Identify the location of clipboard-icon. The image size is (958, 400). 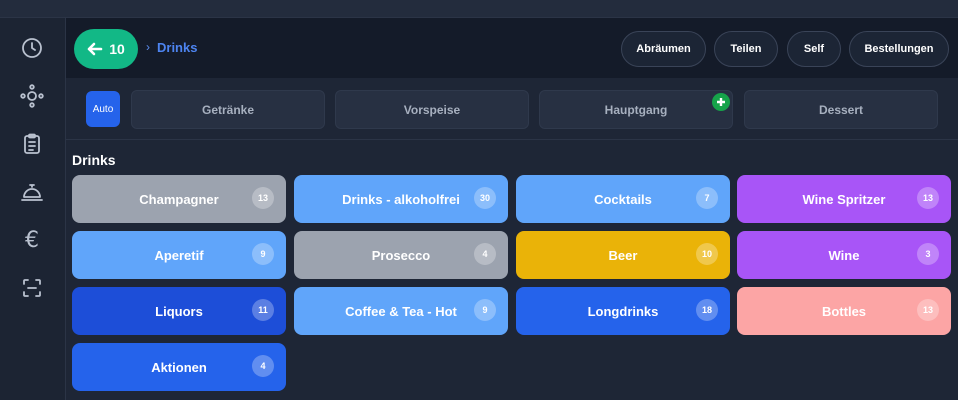
(32, 144).